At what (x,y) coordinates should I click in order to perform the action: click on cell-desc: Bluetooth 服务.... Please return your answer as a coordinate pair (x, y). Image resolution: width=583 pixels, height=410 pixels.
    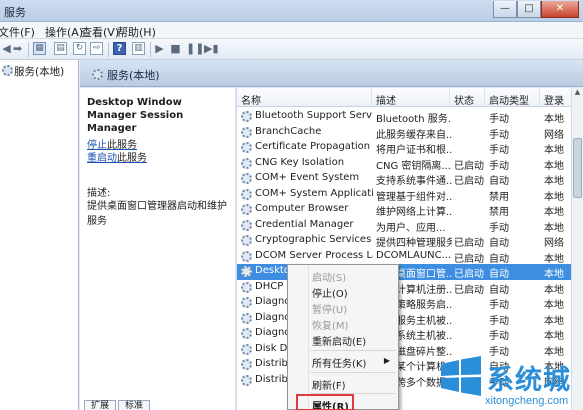
    Looking at the image, I should click on (414, 119).